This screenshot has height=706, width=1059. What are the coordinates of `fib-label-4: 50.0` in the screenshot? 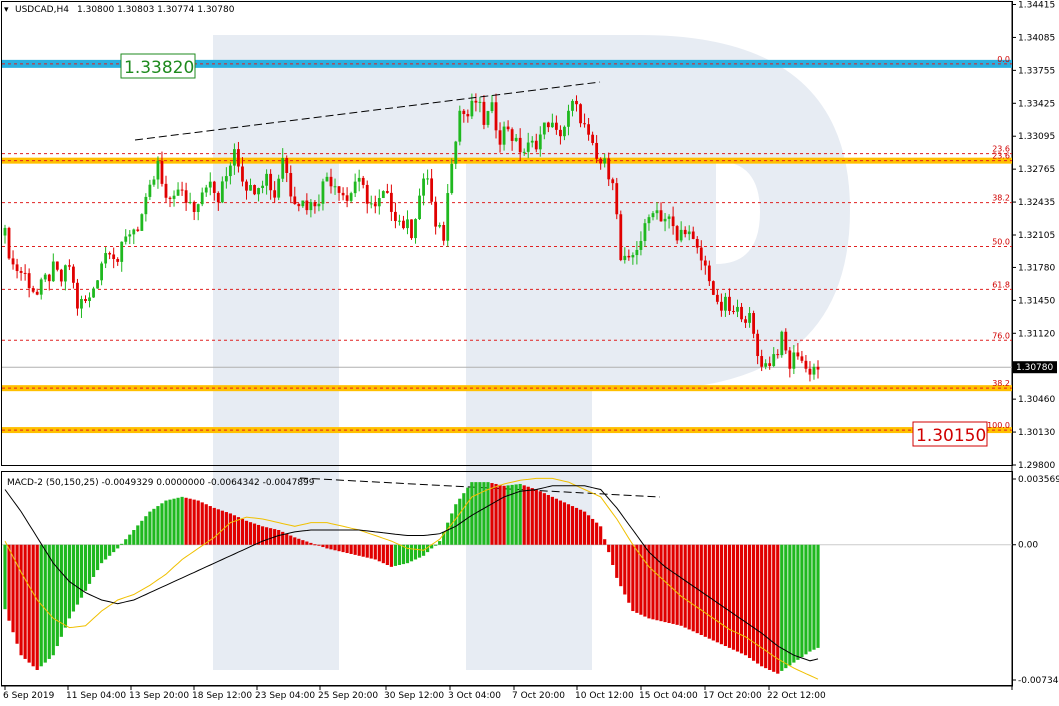 It's located at (1001, 241).